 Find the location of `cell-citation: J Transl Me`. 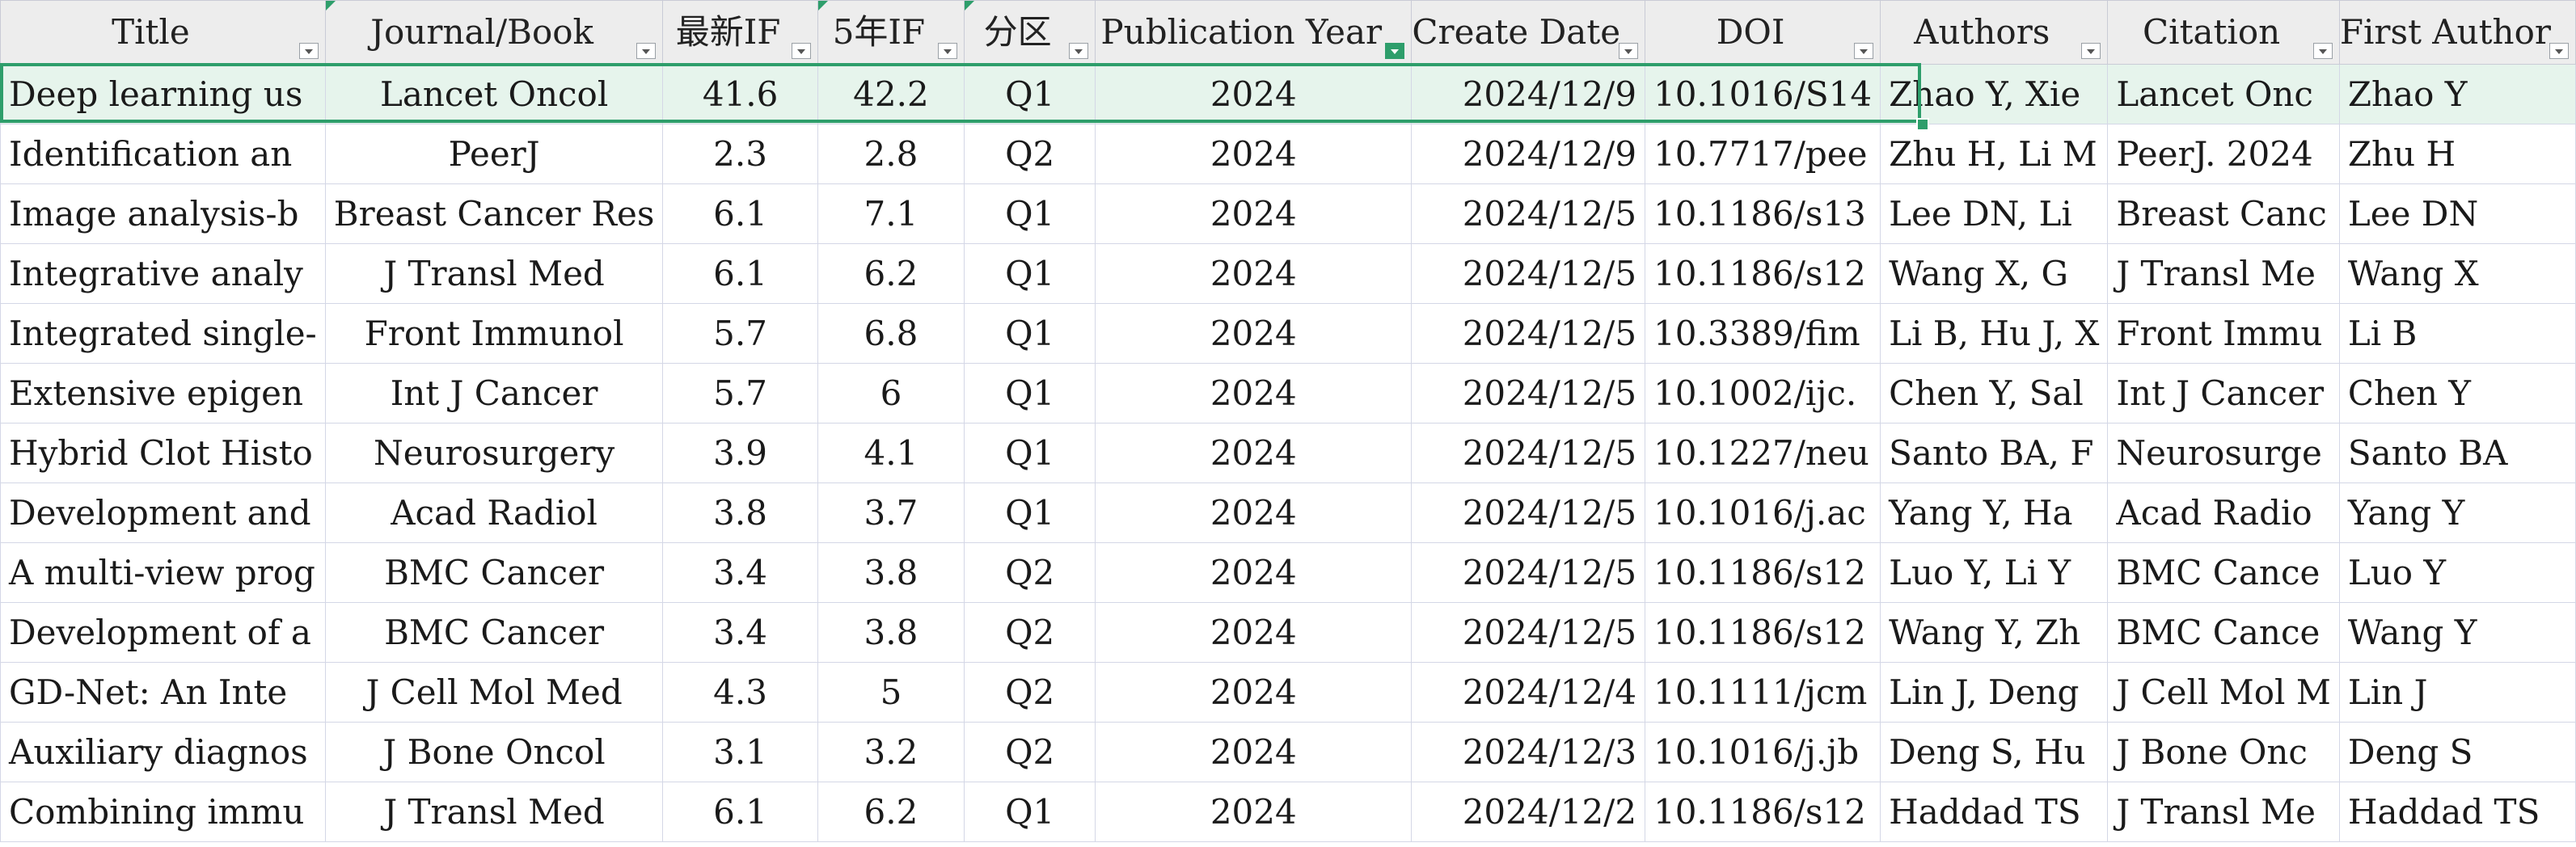

cell-citation: J Transl Me is located at coordinates (2223, 273).